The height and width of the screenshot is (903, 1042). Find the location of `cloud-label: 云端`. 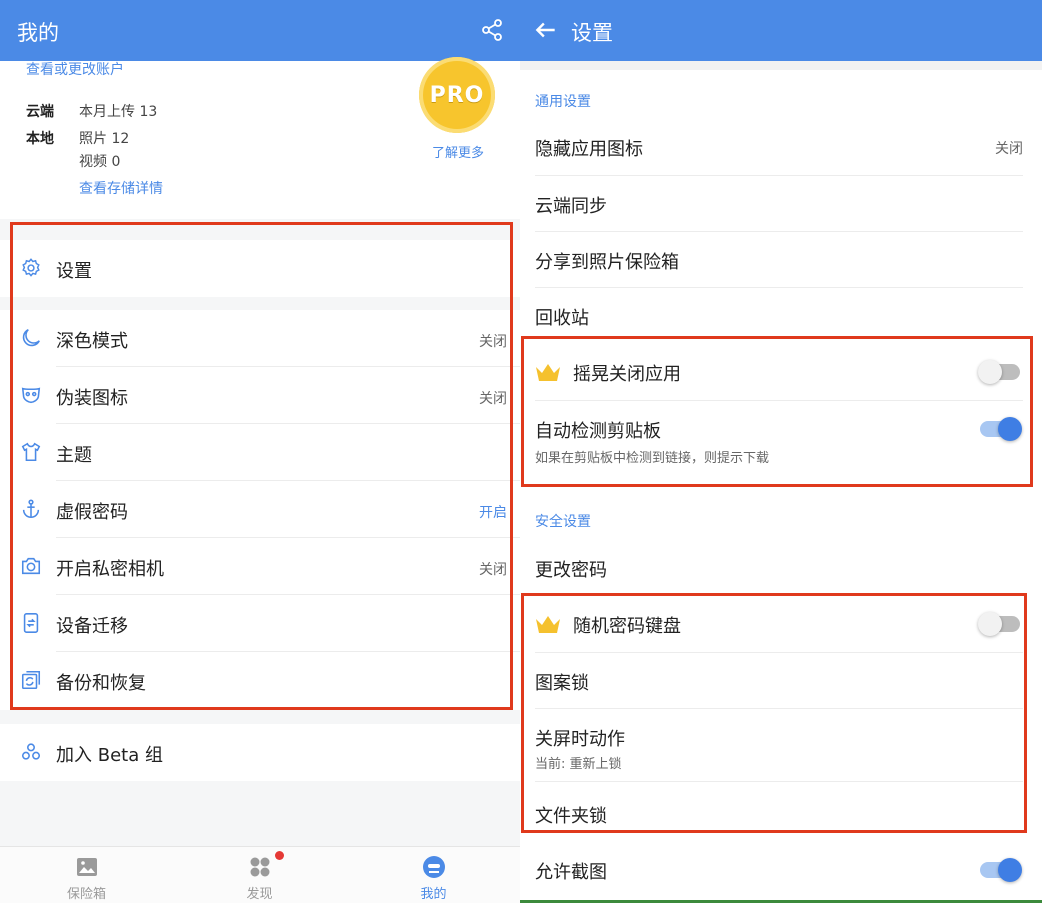

cloud-label: 云端 is located at coordinates (40, 112).